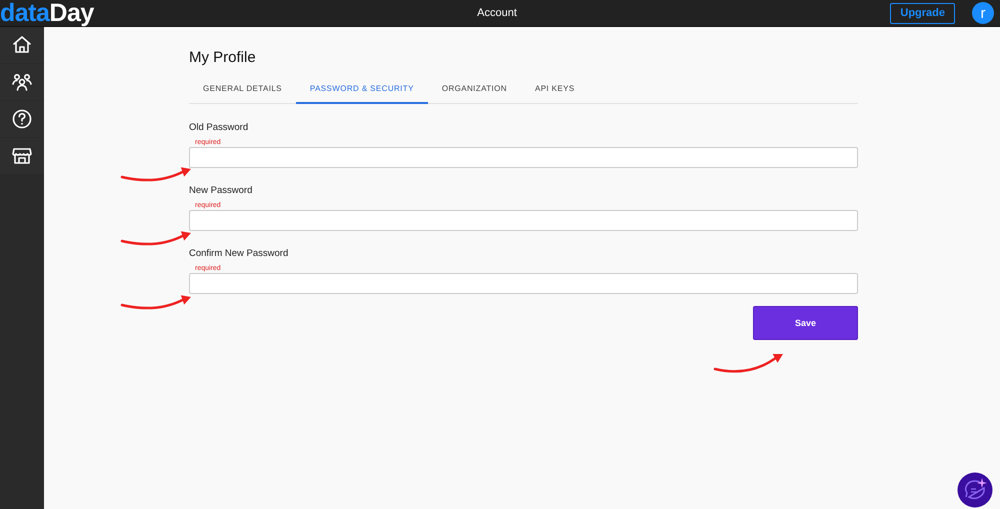  What do you see at coordinates (362, 92) in the screenshot?
I see `tab: PASSWORD & SECURITY` at bounding box center [362, 92].